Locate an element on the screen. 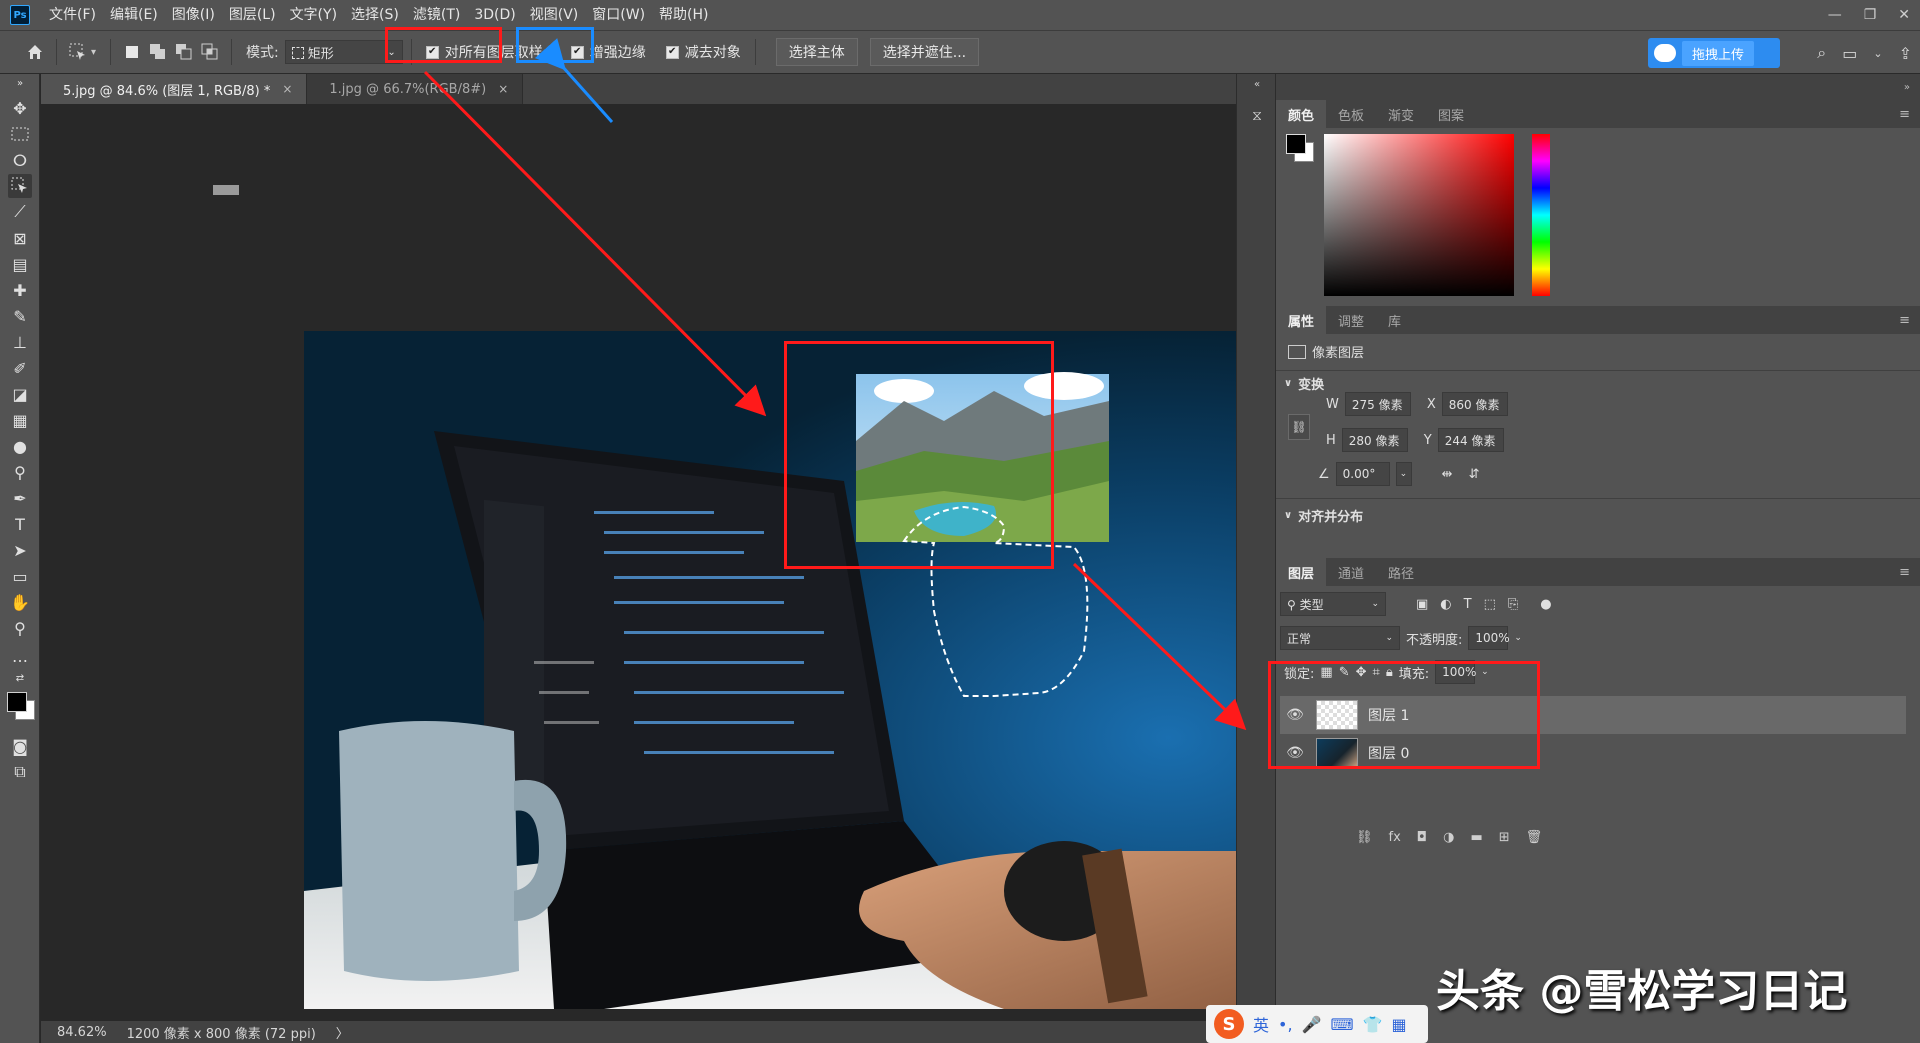 Image resolution: width=1920 pixels, height=1043 pixels. shape-filter-icon: ⬚ is located at coordinates (1490, 604).